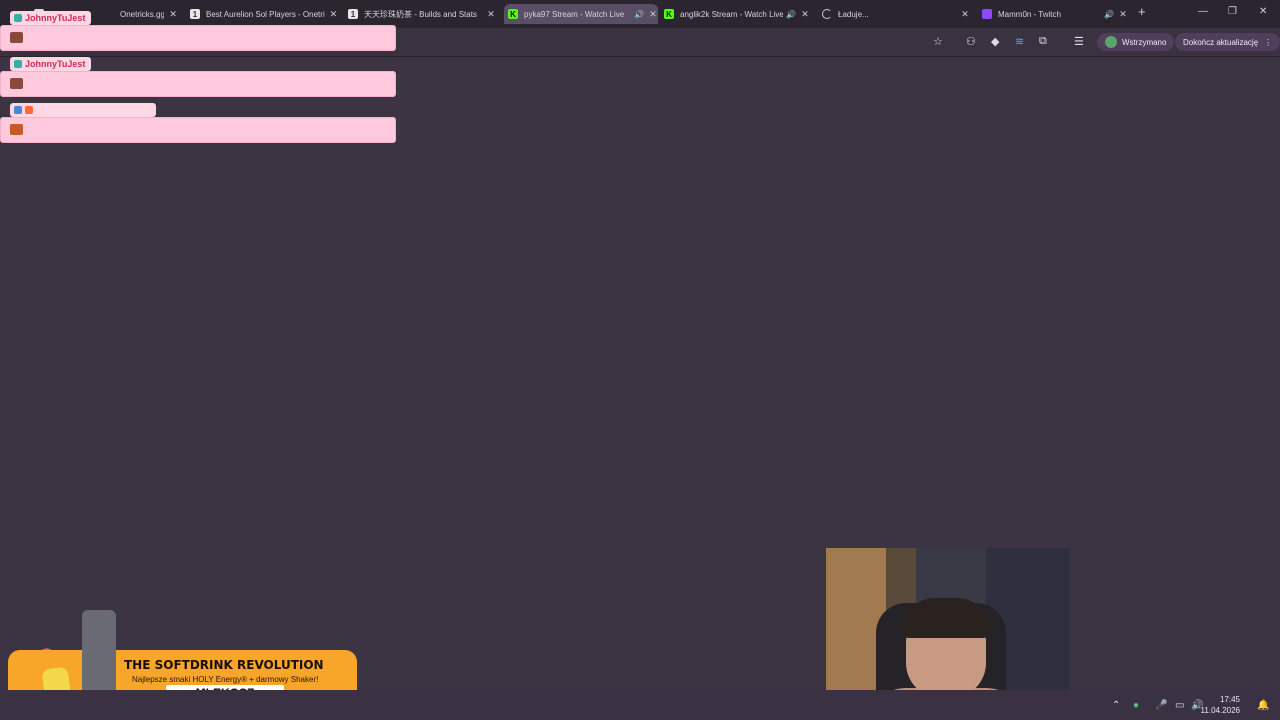 The width and height of the screenshot is (1280, 720). What do you see at coordinates (1220, 710) in the screenshot?
I see `clock-date: 11.04.2026` at bounding box center [1220, 710].